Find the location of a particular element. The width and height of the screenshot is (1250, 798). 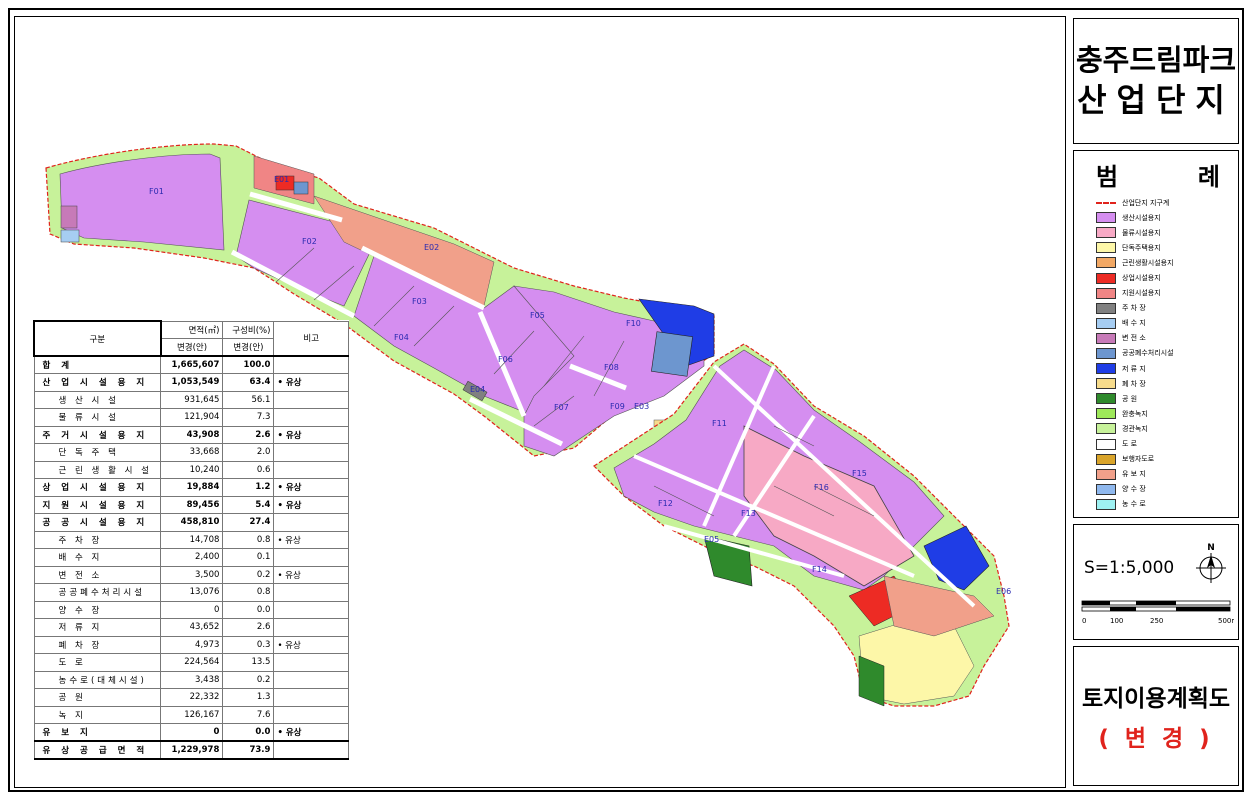

table-cell-ratio: 63.4 is located at coordinates (248, 382).